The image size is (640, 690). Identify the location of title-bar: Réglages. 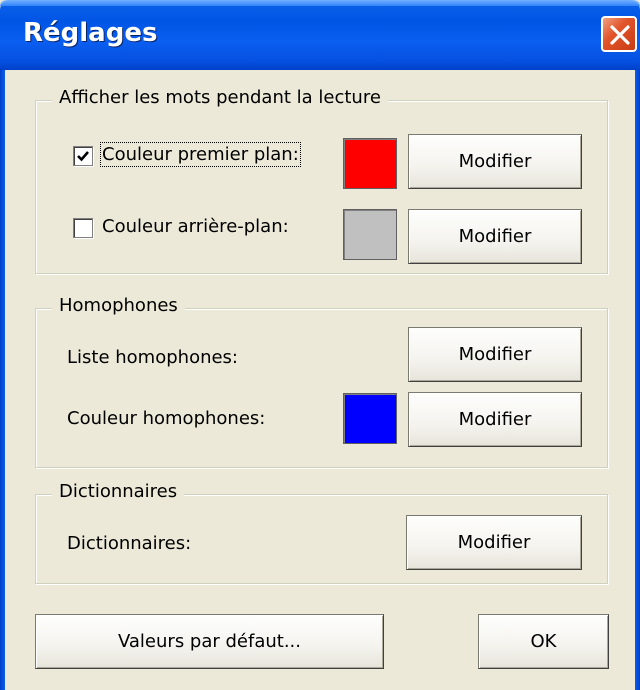
(320, 35).